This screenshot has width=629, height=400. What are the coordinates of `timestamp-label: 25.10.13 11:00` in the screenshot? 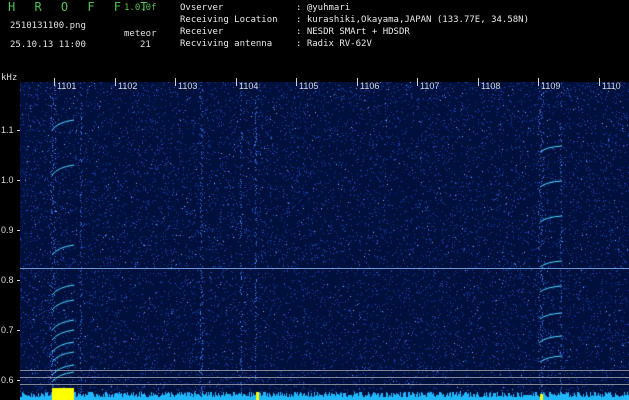 It's located at (48, 45).